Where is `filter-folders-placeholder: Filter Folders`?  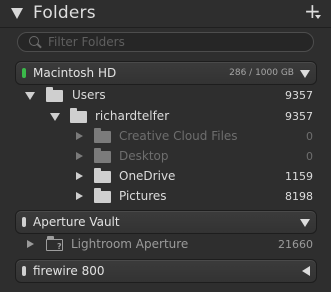
filter-folders-placeholder: Filter Folders is located at coordinates (86, 42).